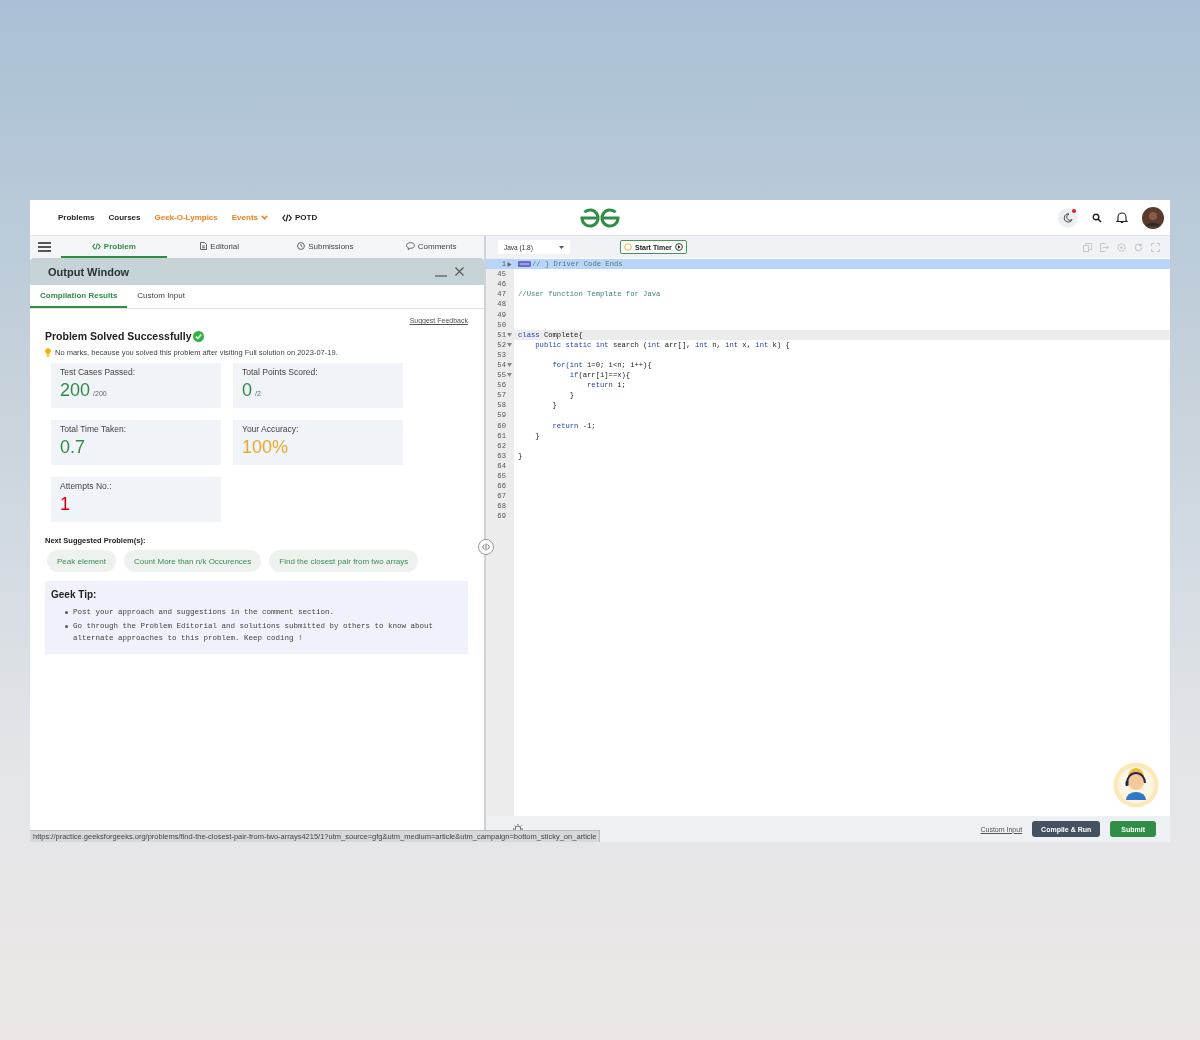  What do you see at coordinates (76, 217) in the screenshot?
I see `nav-link: Problems` at bounding box center [76, 217].